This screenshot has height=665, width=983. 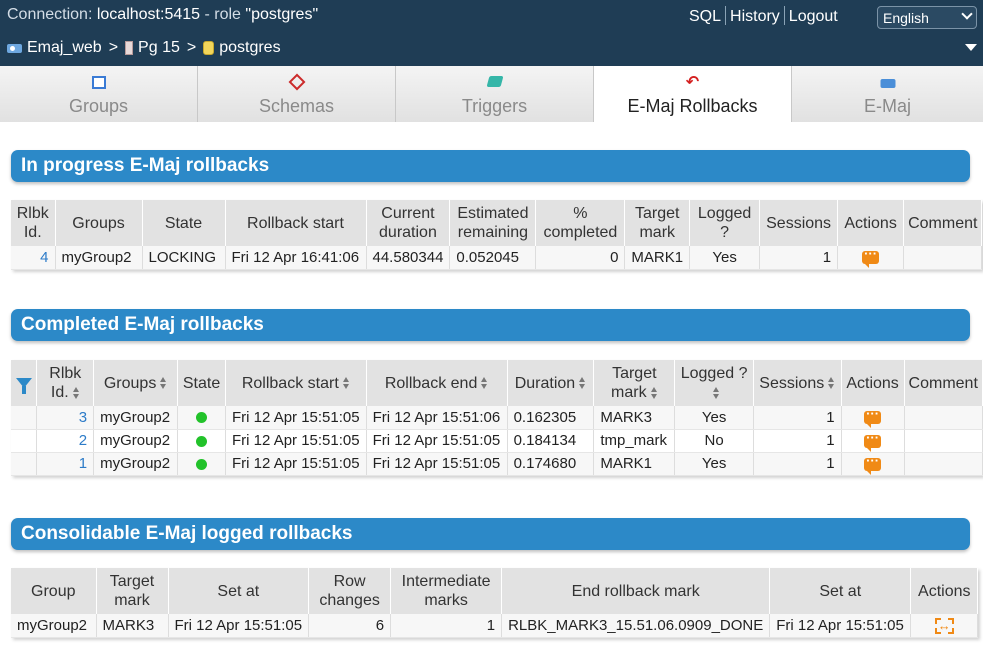 I want to click on breadcrumb-emaj-web: Emaj_web, so click(x=64, y=48).